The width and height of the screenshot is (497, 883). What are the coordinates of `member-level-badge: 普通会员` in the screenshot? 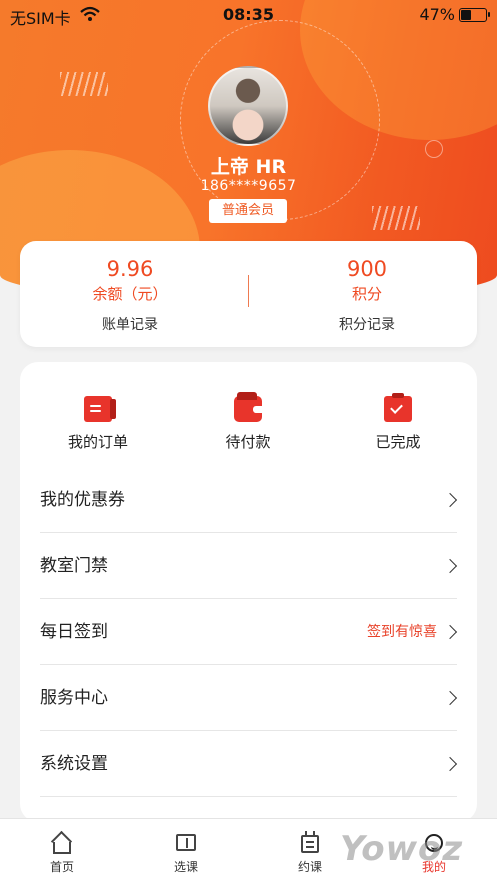 It's located at (248, 211).